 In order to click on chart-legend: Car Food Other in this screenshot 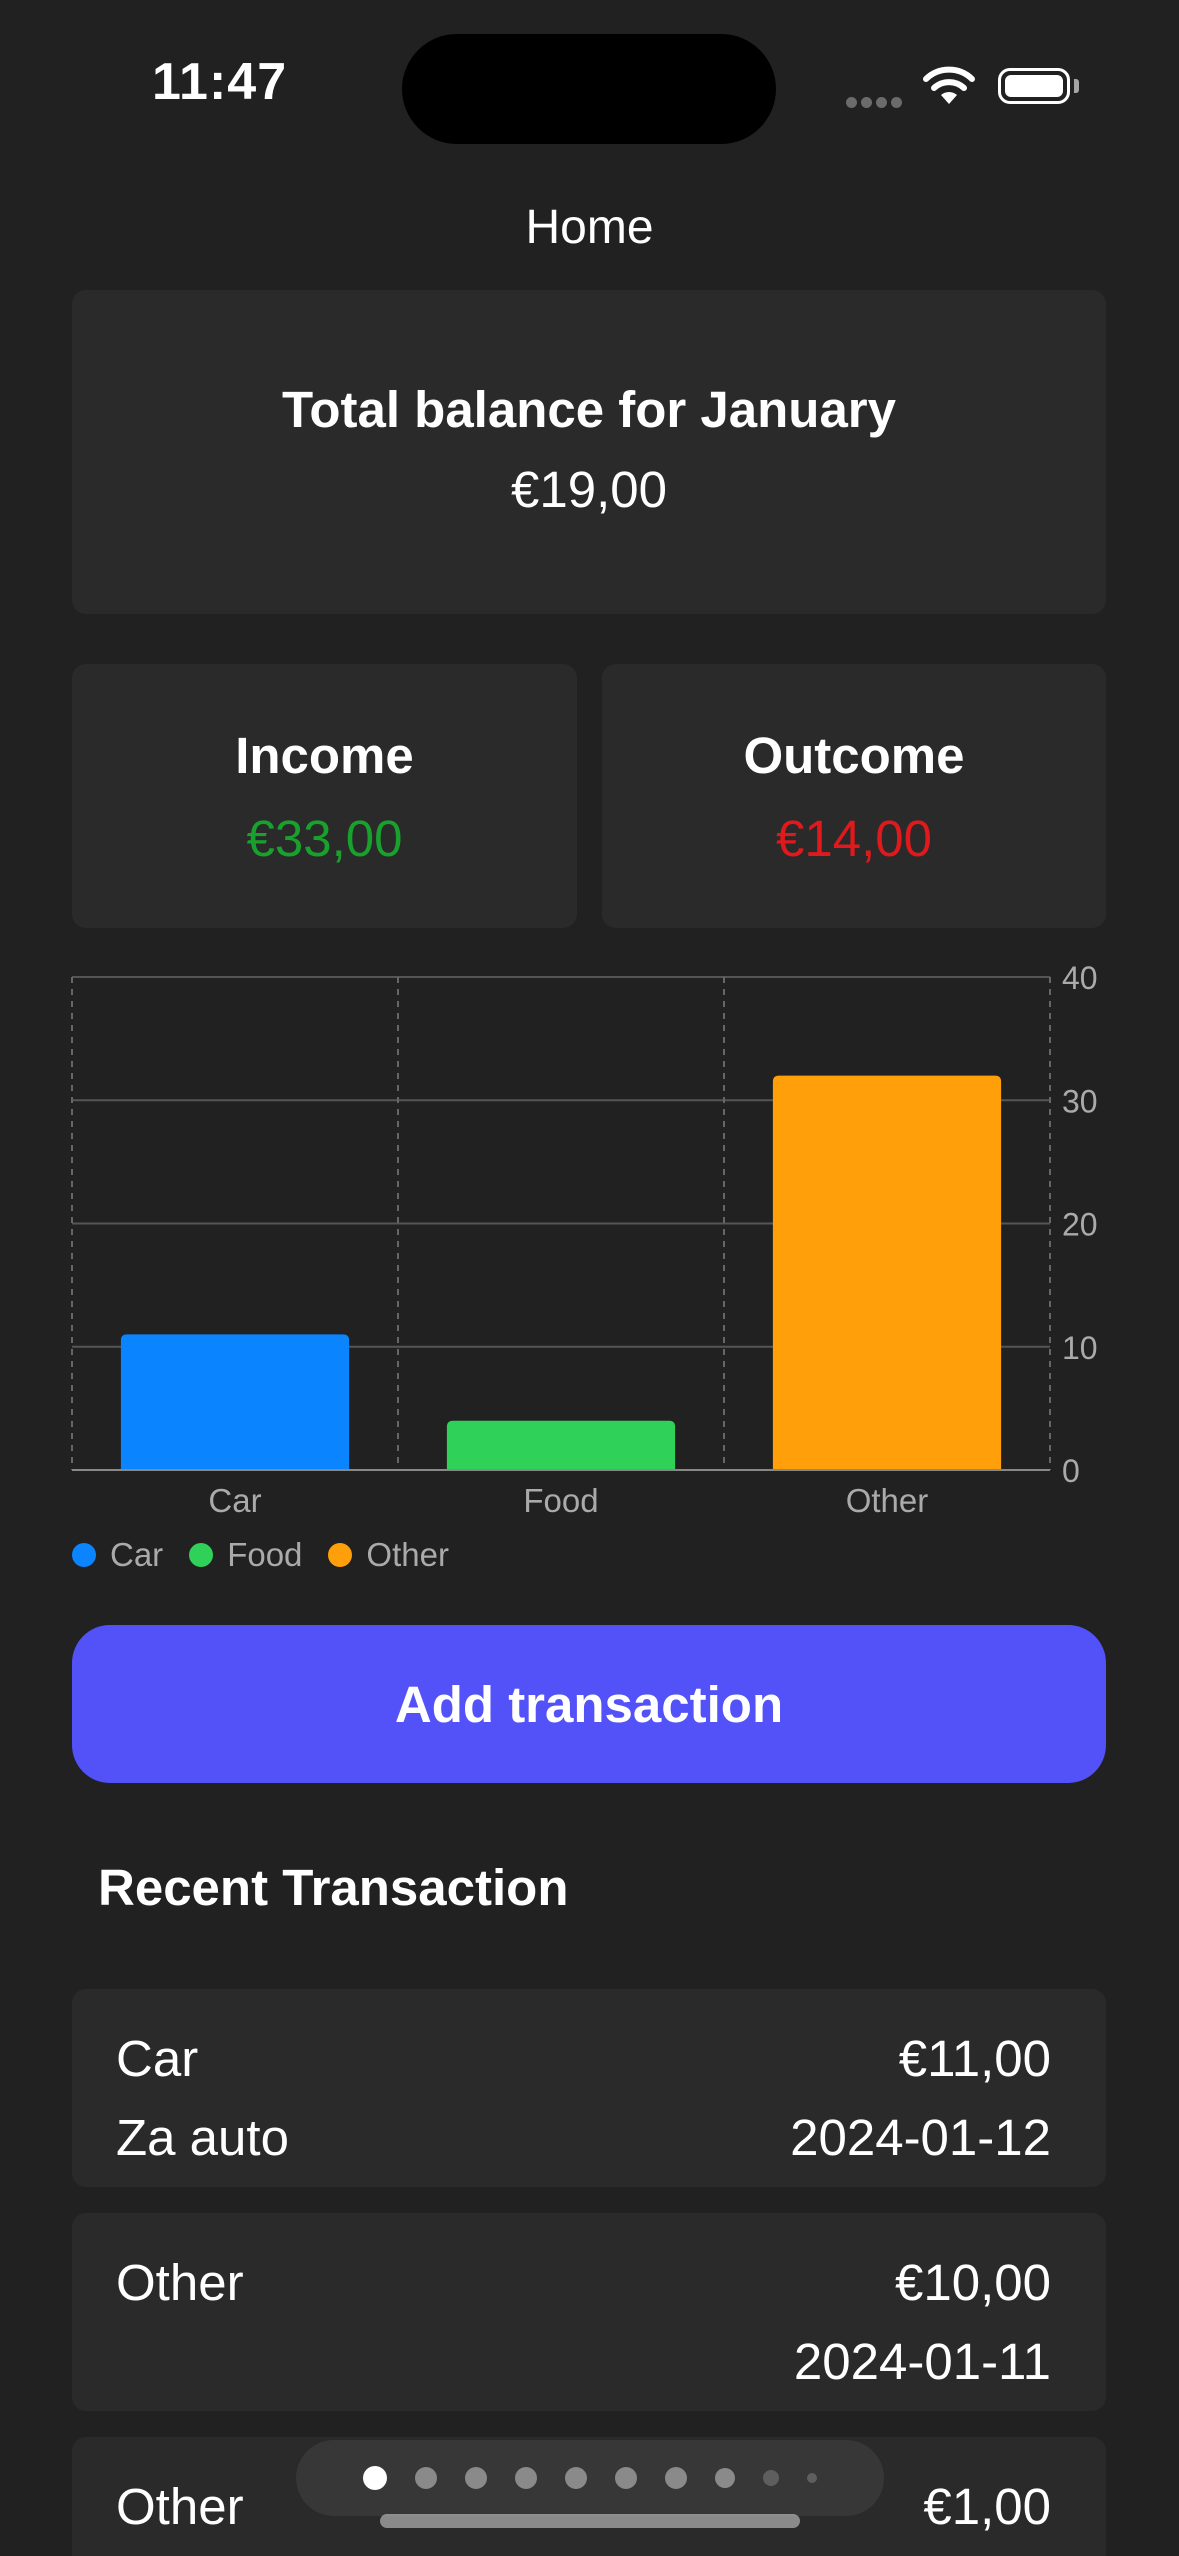, I will do `click(273, 1555)`.